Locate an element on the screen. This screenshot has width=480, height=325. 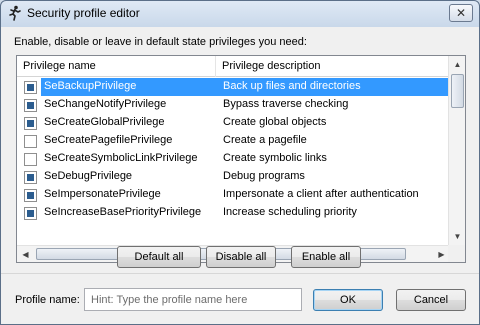
privilege-name: SeCreateGlobalPrivilege is located at coordinates (104, 122).